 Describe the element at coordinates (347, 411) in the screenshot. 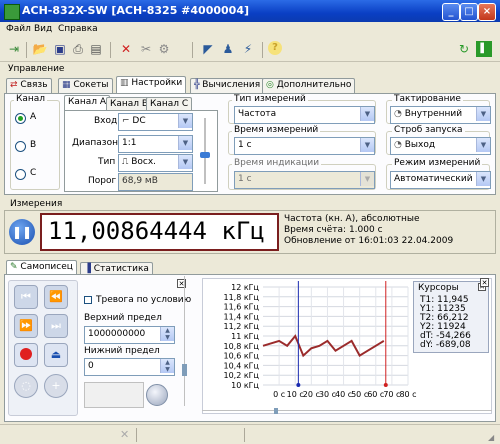

I see `chart-horizontal-scrollbar` at that location.